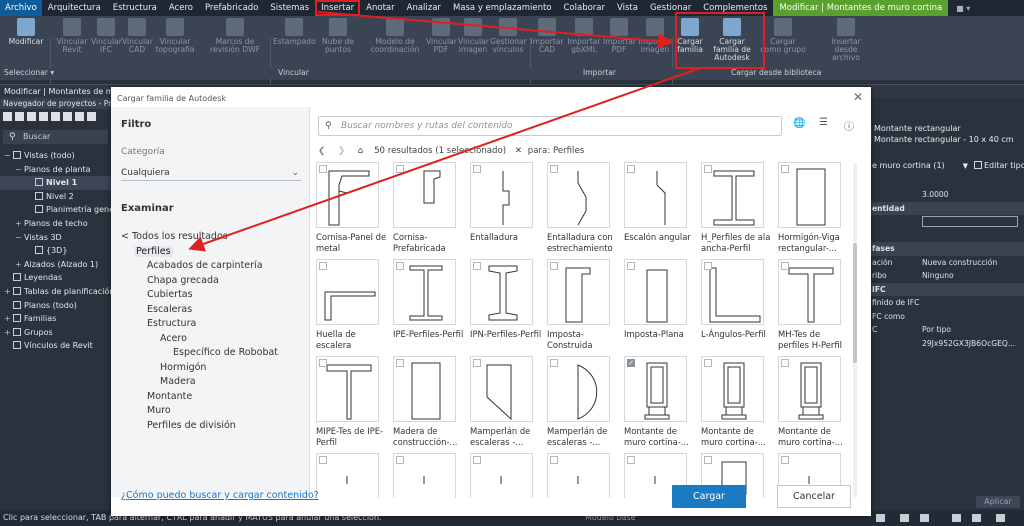  I want to click on ribbon-button-14: Importar PDF, so click(619, 44).